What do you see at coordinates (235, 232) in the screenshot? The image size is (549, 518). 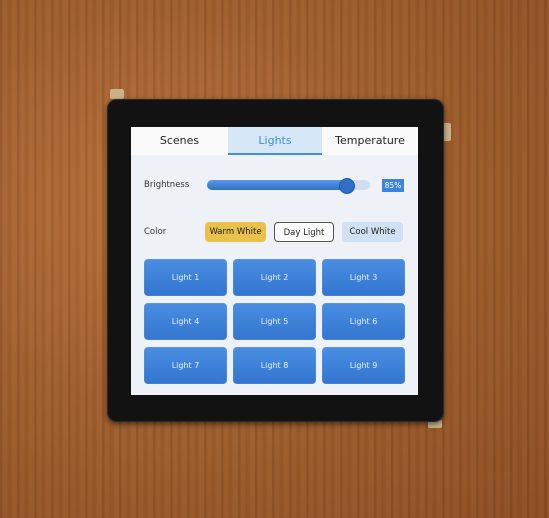 I see `warm-white-button: Warm White` at bounding box center [235, 232].